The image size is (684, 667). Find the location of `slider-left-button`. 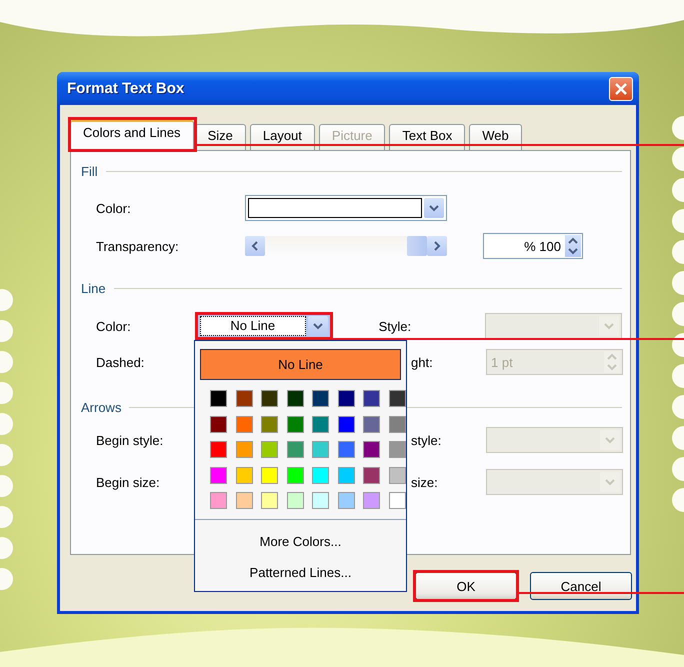

slider-left-button is located at coordinates (255, 246).